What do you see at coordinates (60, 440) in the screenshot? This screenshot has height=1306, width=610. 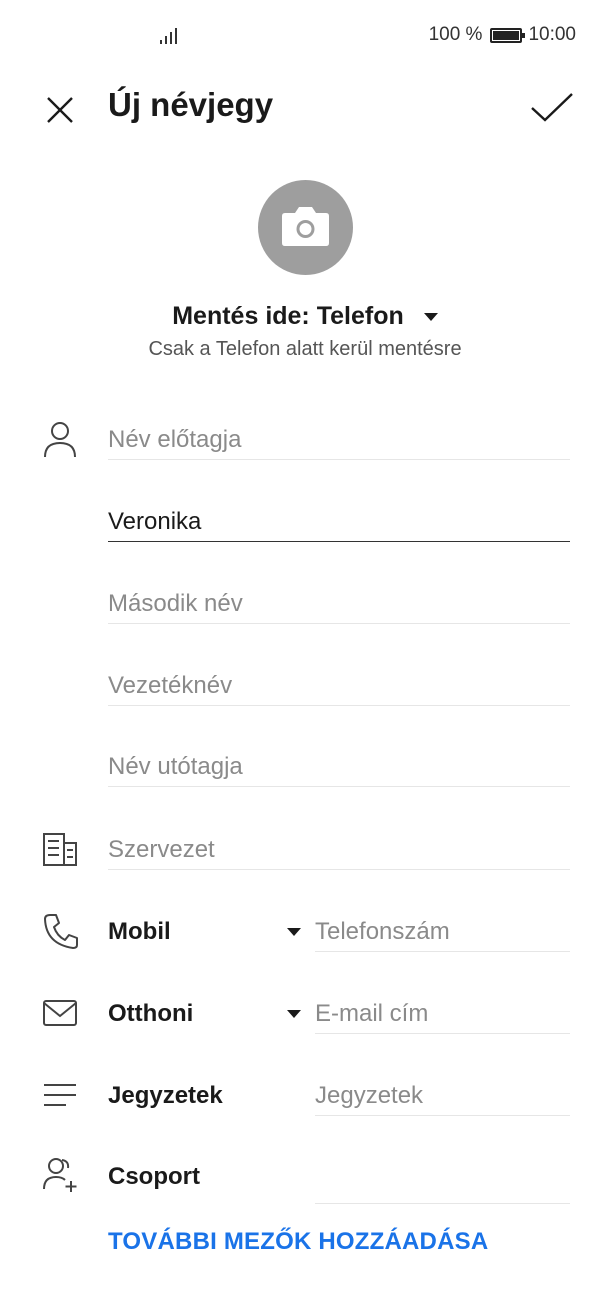 I see `person-icon` at bounding box center [60, 440].